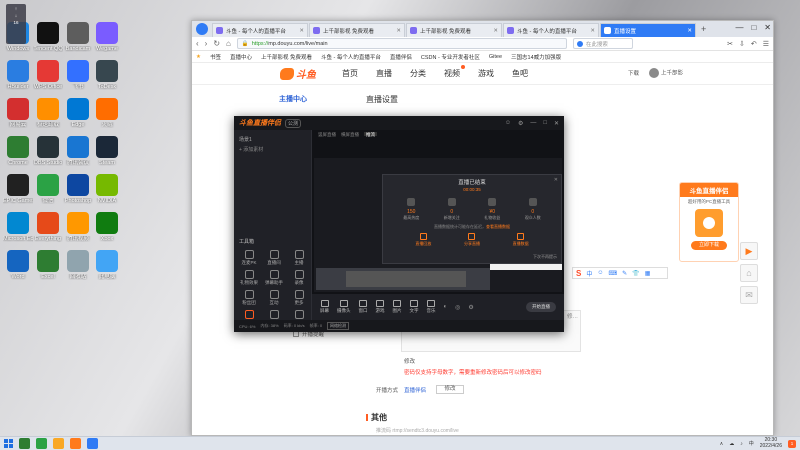 Image resolution: width=800 pixels, height=450 pixels. Describe the element at coordinates (350, 73) in the screenshot. I see `nav-home: 首页` at that location.